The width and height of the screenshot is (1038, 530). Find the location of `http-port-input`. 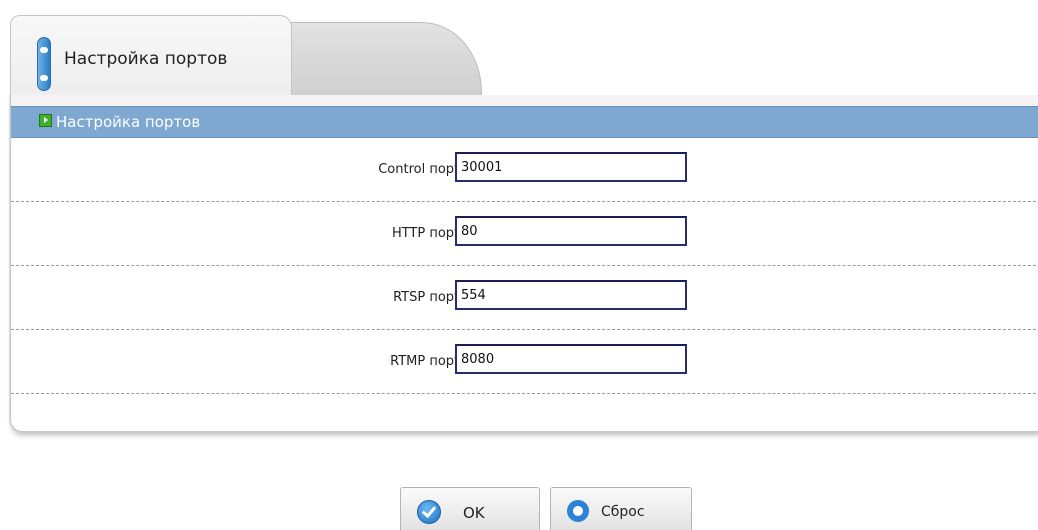

http-port-input is located at coordinates (571, 231).